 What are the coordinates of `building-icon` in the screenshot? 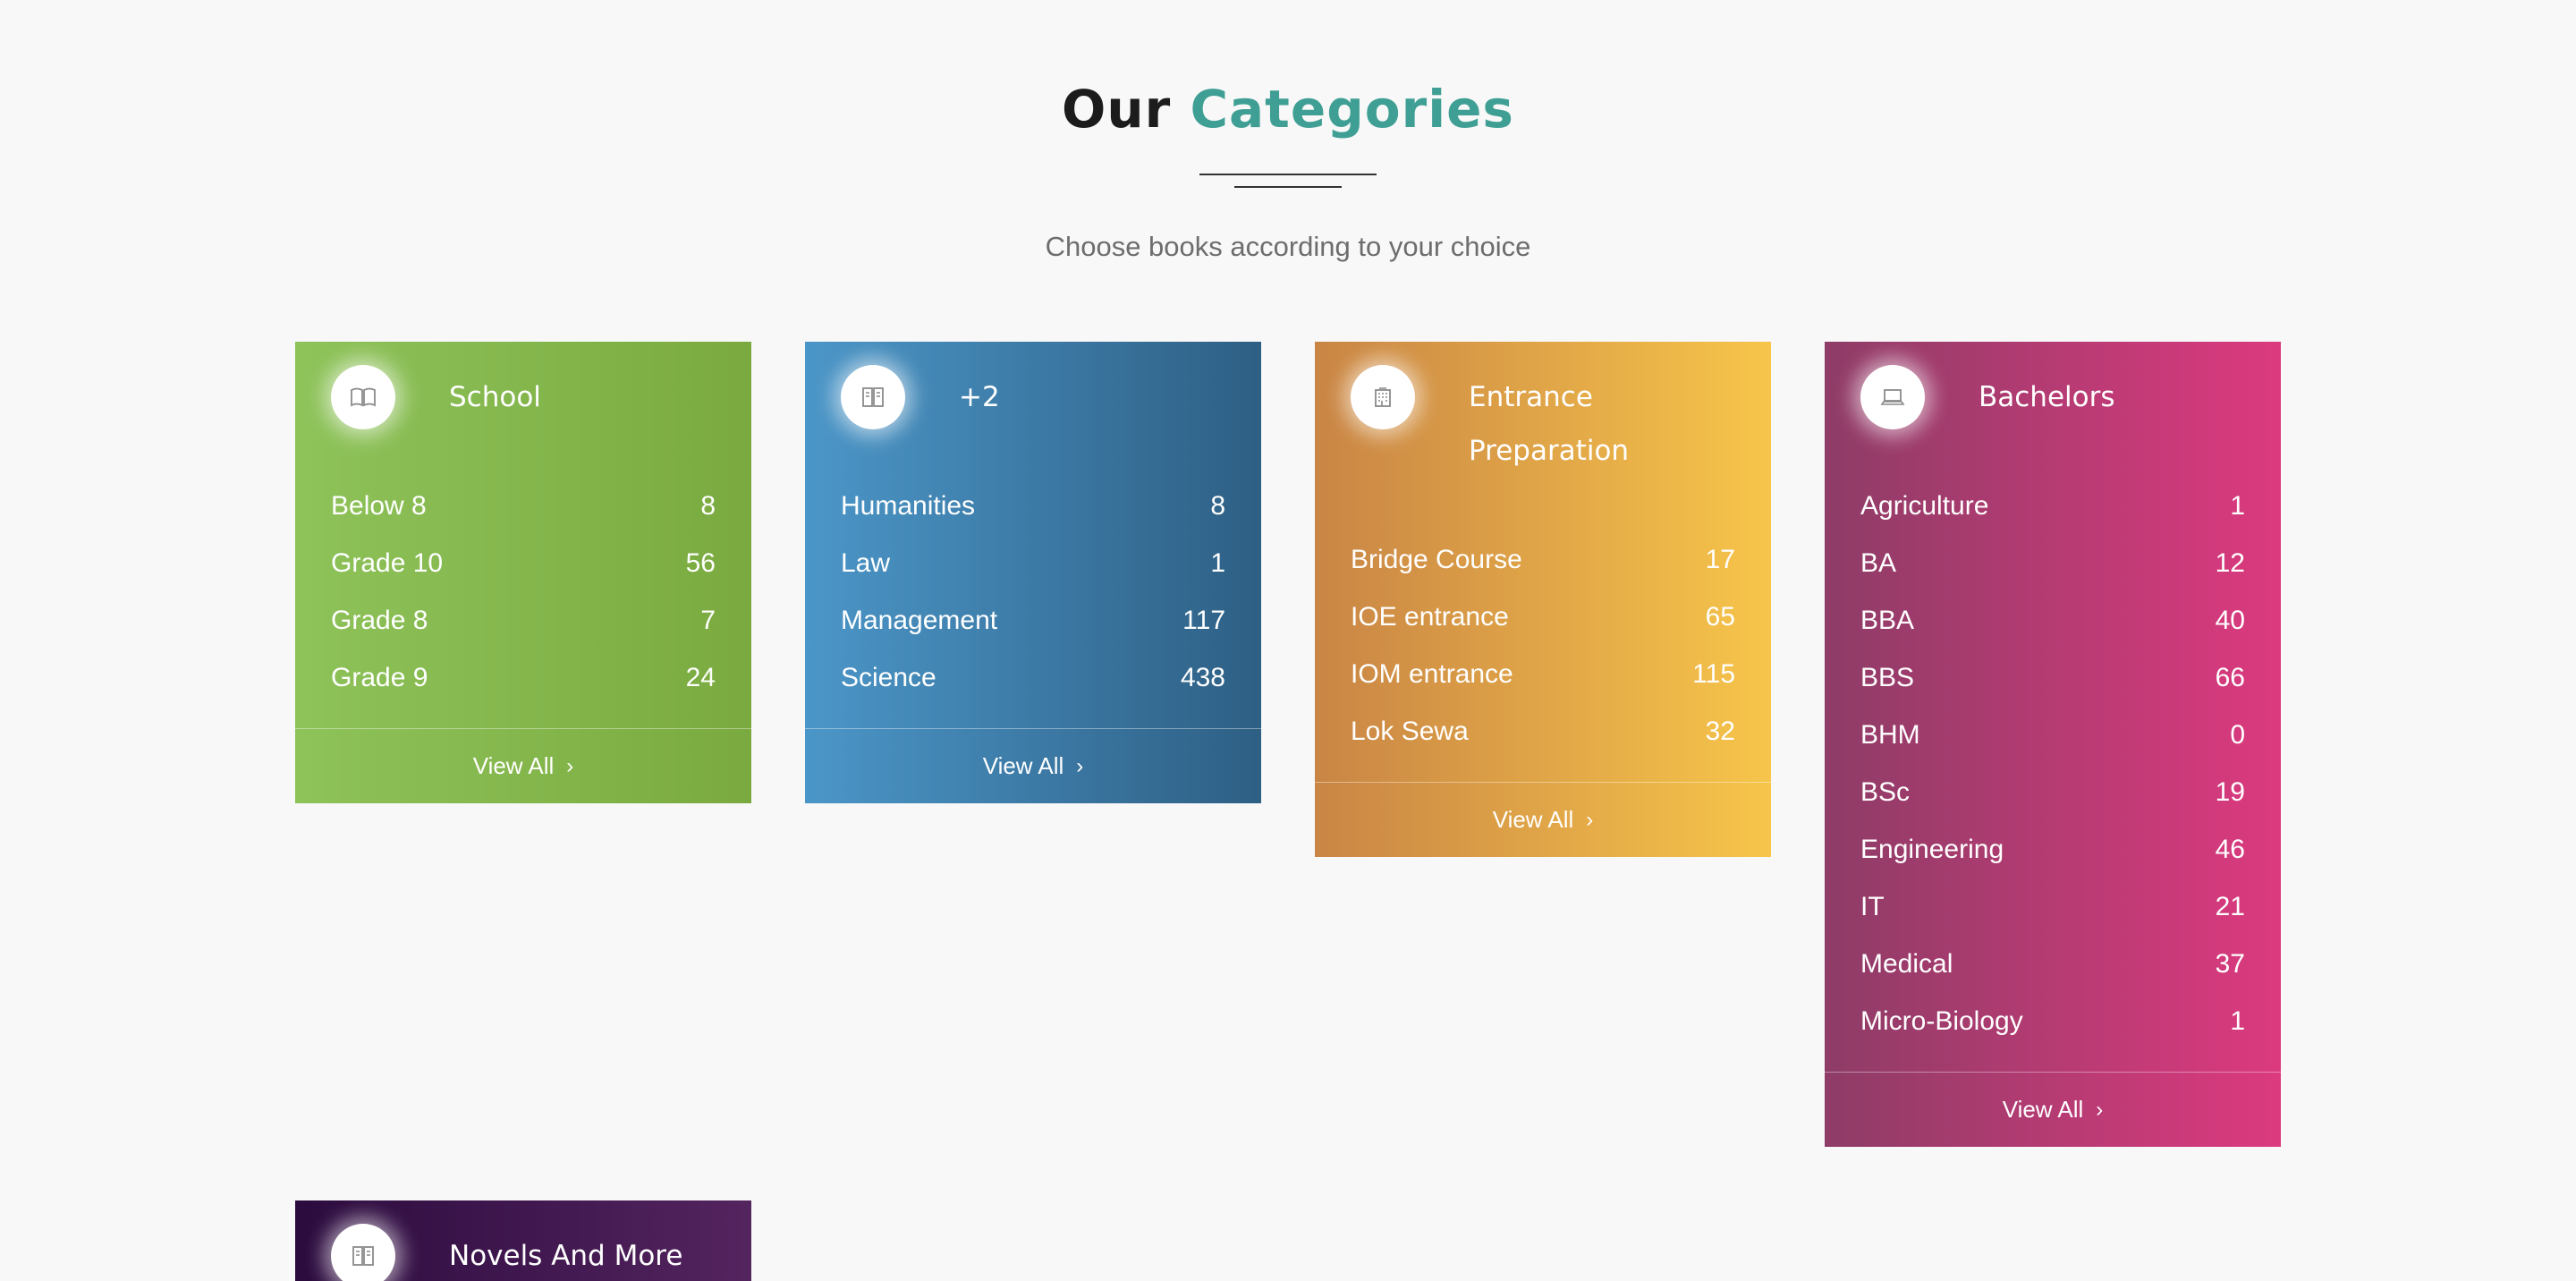 It's located at (1383, 397).